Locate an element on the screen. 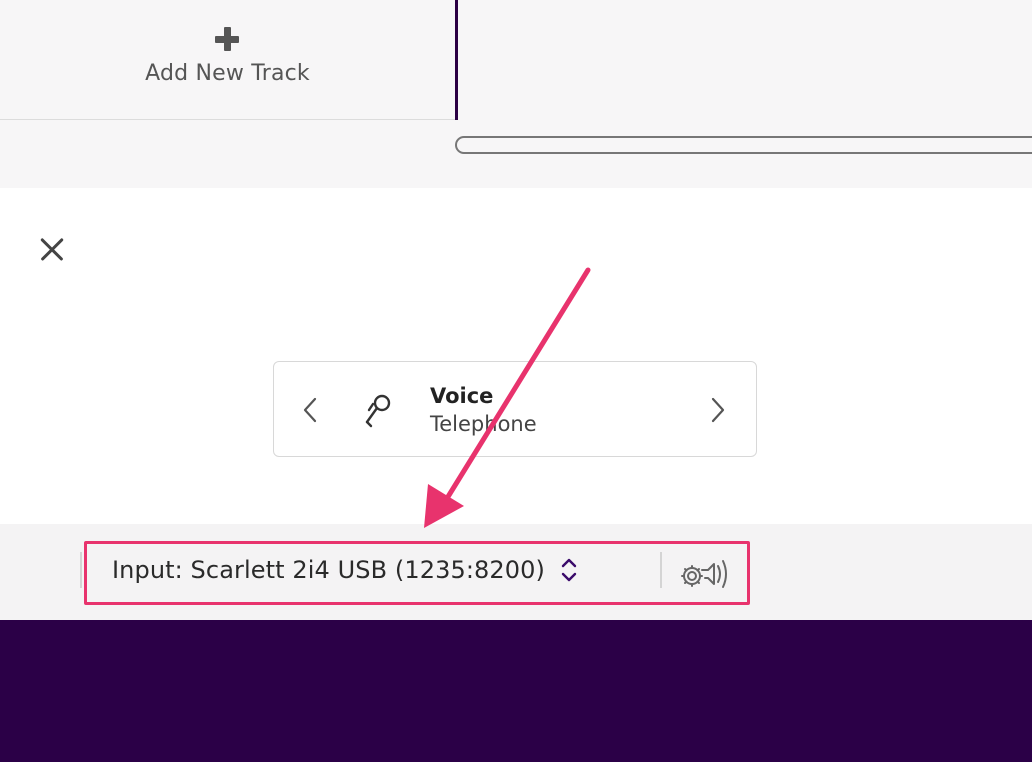 This screenshot has width=1032, height=762. input-device-bar: Input: Scarlett 2i4 USB (1235:8200) is located at coordinates (516, 572).